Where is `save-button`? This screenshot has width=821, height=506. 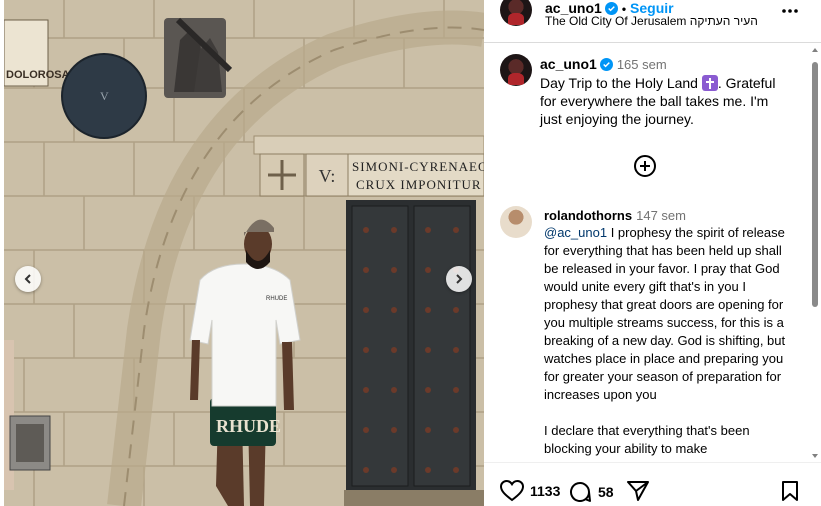
save-button is located at coordinates (790, 491).